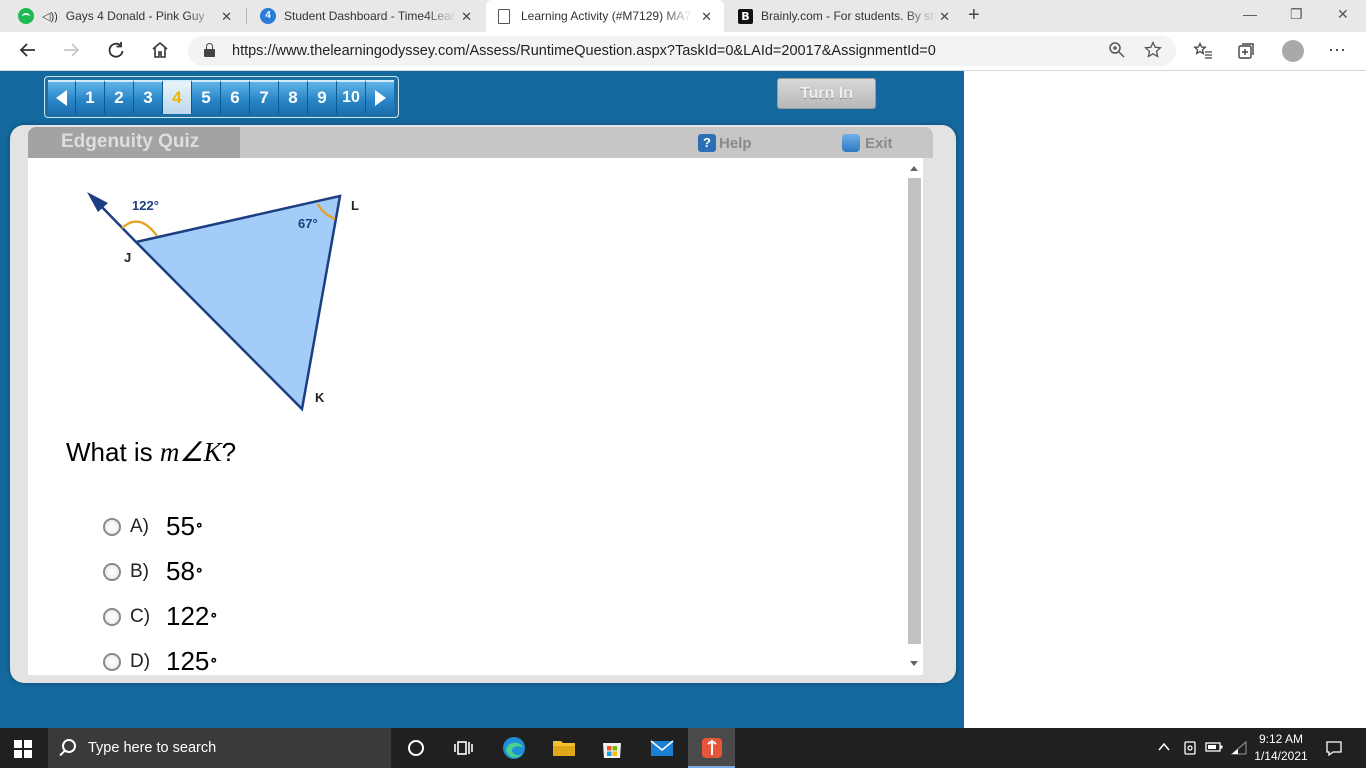  What do you see at coordinates (139, 571) in the screenshot?
I see `choice-letter: B)` at bounding box center [139, 571].